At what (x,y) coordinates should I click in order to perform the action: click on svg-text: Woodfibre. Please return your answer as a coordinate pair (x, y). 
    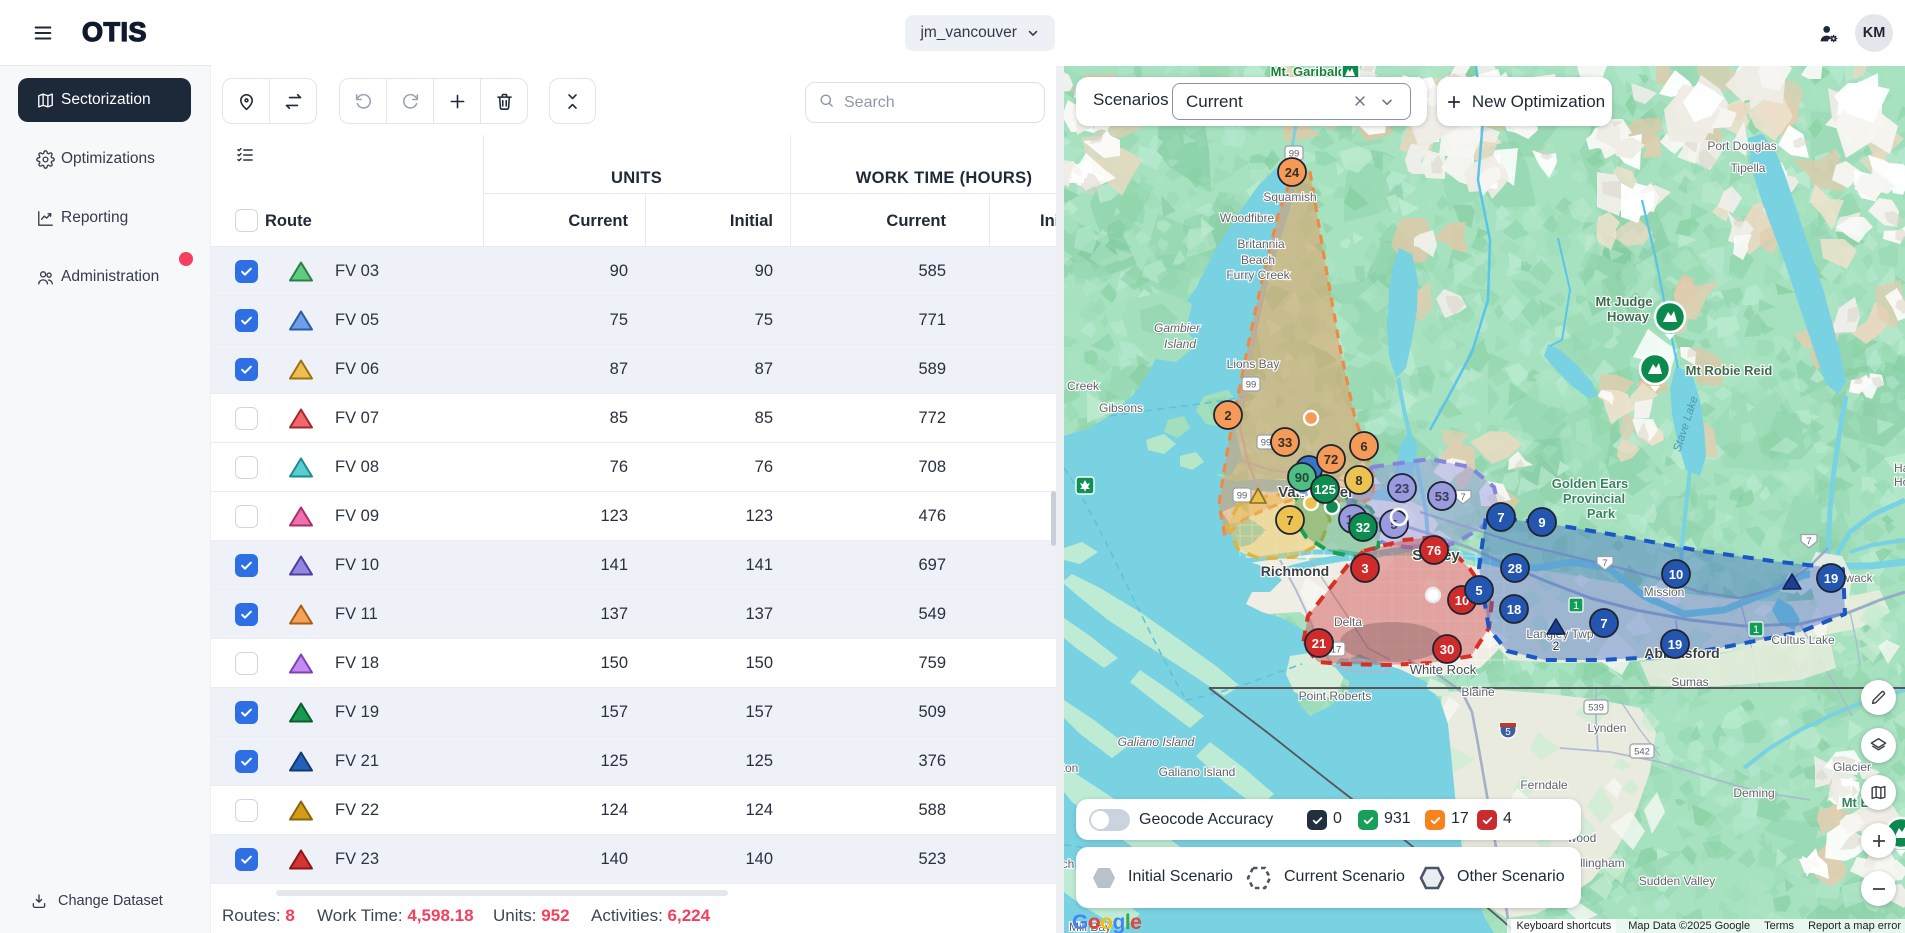
    Looking at the image, I should click on (1247, 218).